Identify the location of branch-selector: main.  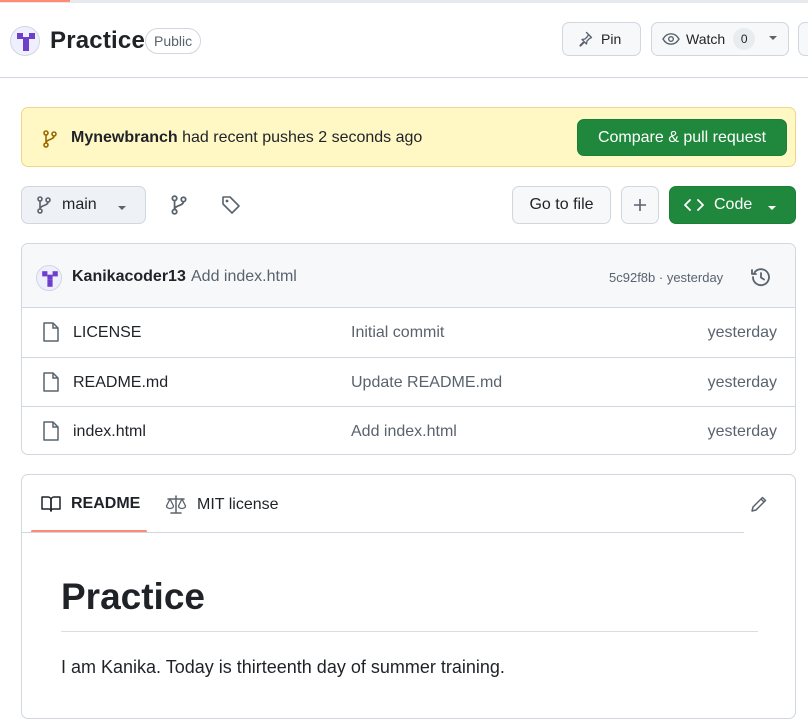
(83, 205).